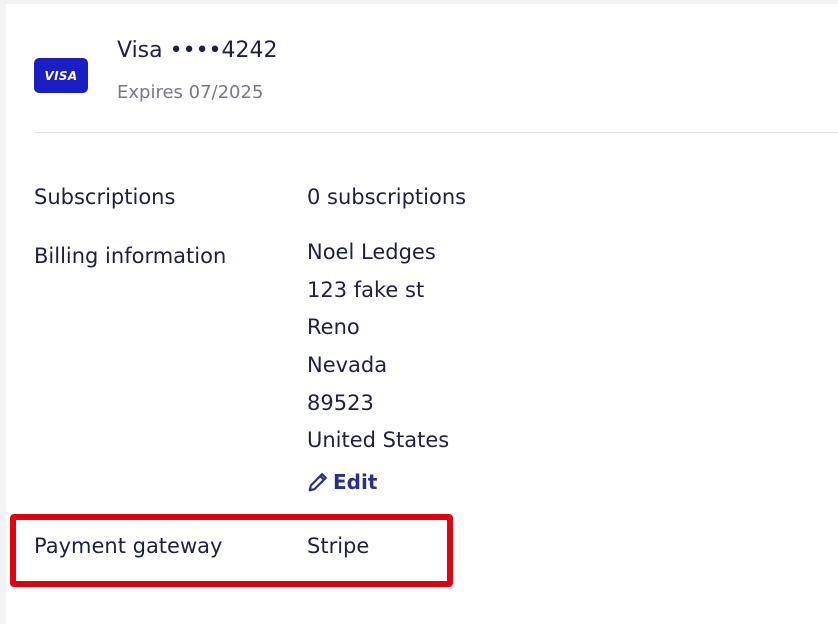 Image resolution: width=838 pixels, height=624 pixels. Describe the element at coordinates (130, 256) in the screenshot. I see `billing-information-label: Billing information` at that location.